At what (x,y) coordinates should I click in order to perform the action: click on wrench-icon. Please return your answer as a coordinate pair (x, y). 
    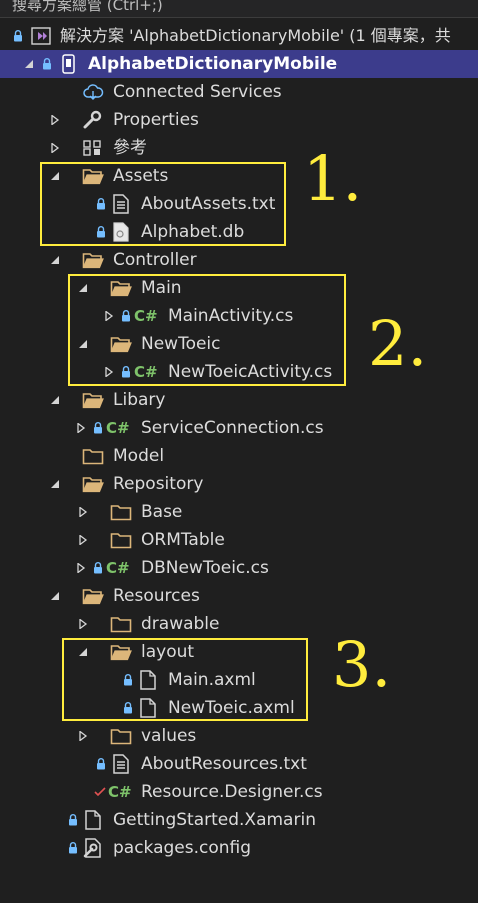
    Looking at the image, I should click on (93, 120).